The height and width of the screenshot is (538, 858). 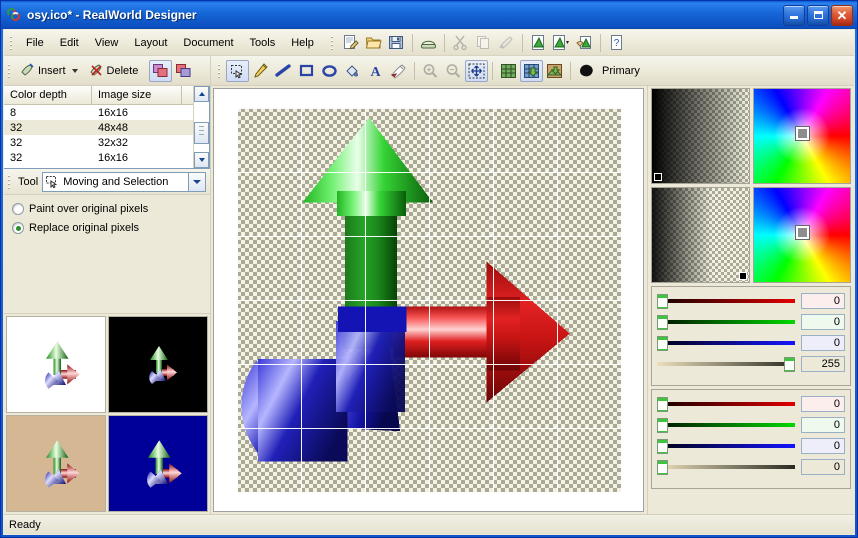 What do you see at coordinates (726, 425) in the screenshot?
I see `slider2-green-track` at bounding box center [726, 425].